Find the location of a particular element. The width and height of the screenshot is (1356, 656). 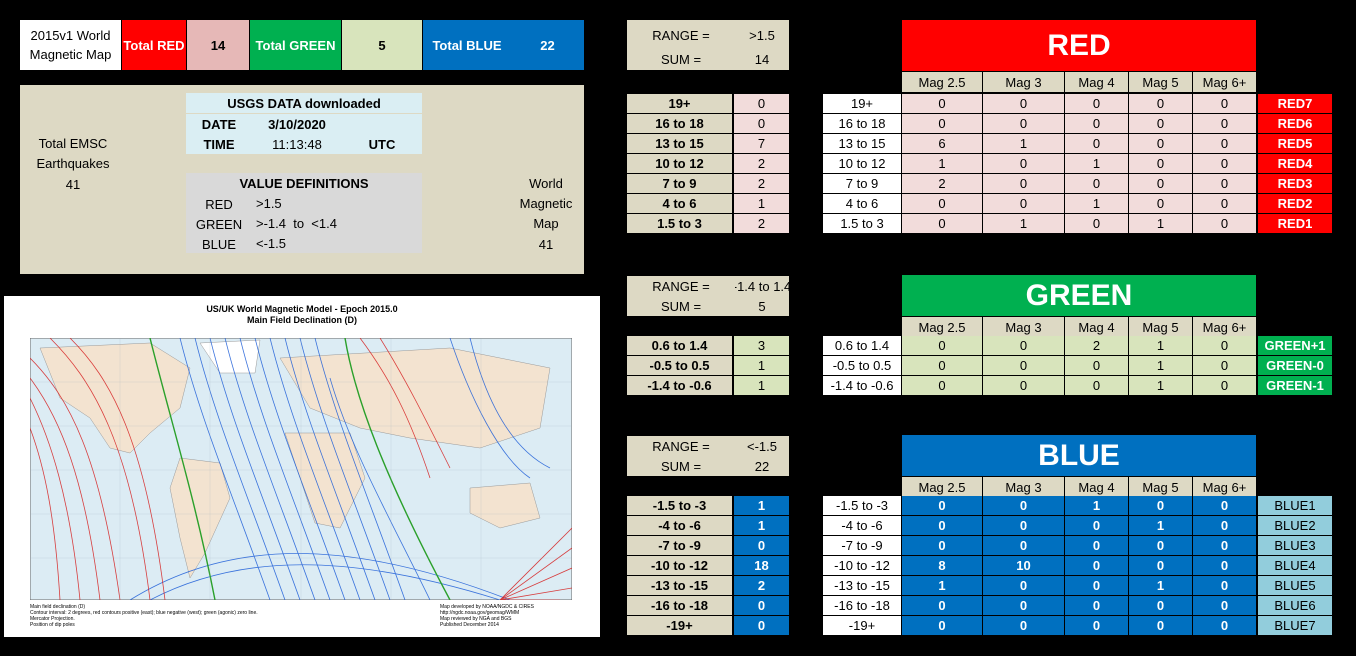

report-title: 2015v1 World Magnetic Map is located at coordinates (70, 45).